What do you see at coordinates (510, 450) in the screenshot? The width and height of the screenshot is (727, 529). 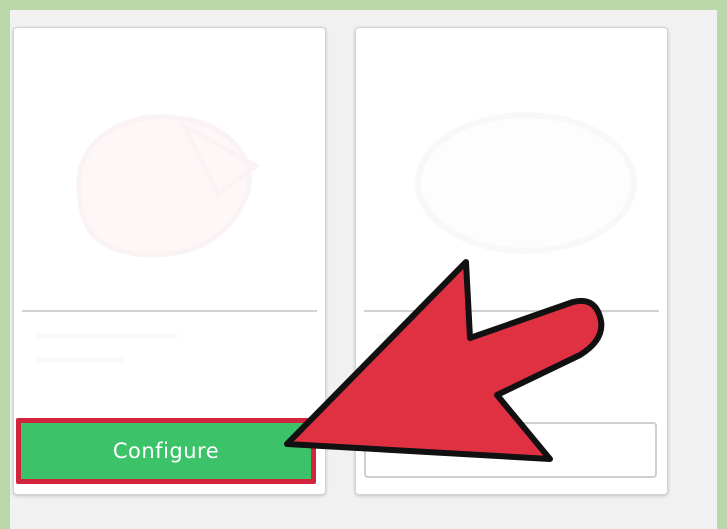 I see `secondary-action-button` at bounding box center [510, 450].